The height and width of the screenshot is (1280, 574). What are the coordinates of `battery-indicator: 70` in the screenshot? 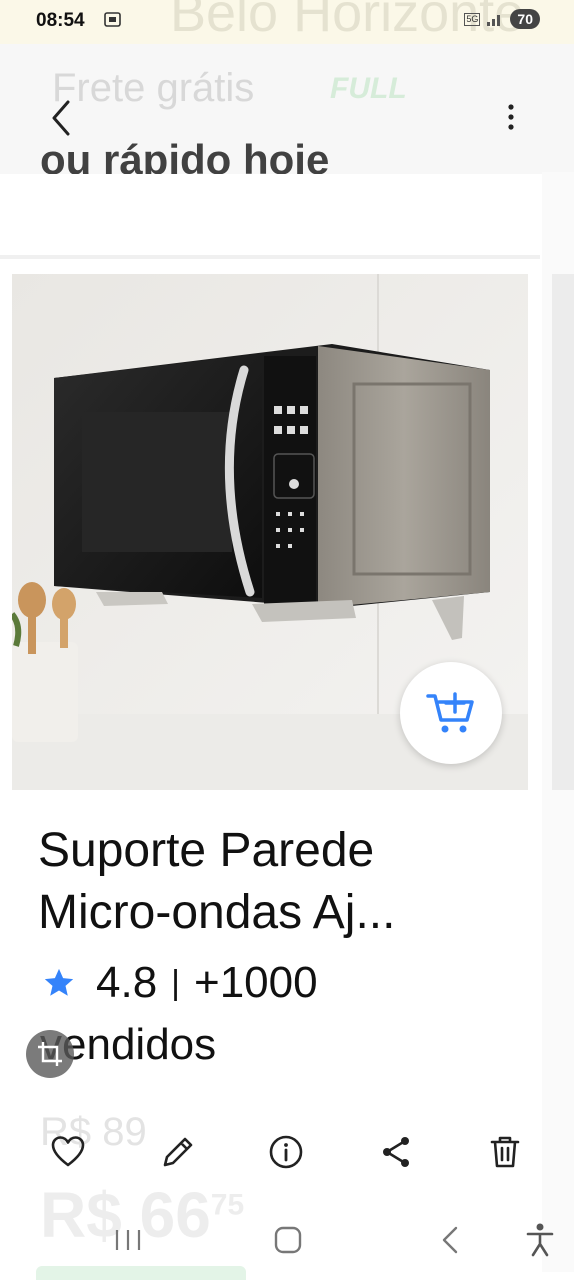 It's located at (525, 19).